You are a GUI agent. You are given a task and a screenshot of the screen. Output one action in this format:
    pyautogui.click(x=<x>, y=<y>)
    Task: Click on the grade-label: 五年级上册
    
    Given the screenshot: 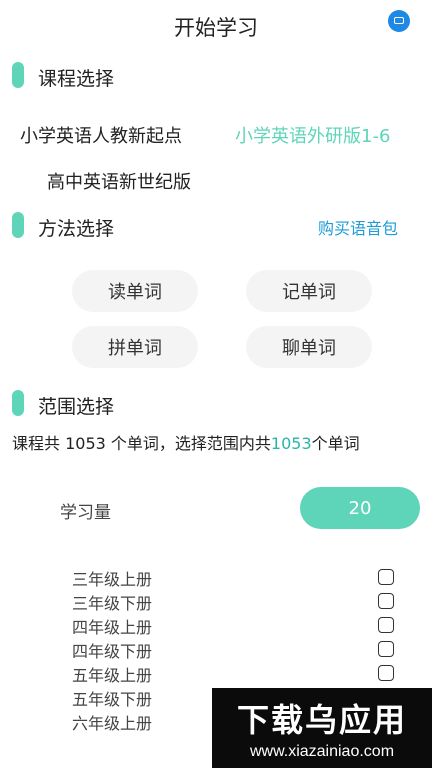 What is the action you would take?
    pyautogui.click(x=112, y=675)
    